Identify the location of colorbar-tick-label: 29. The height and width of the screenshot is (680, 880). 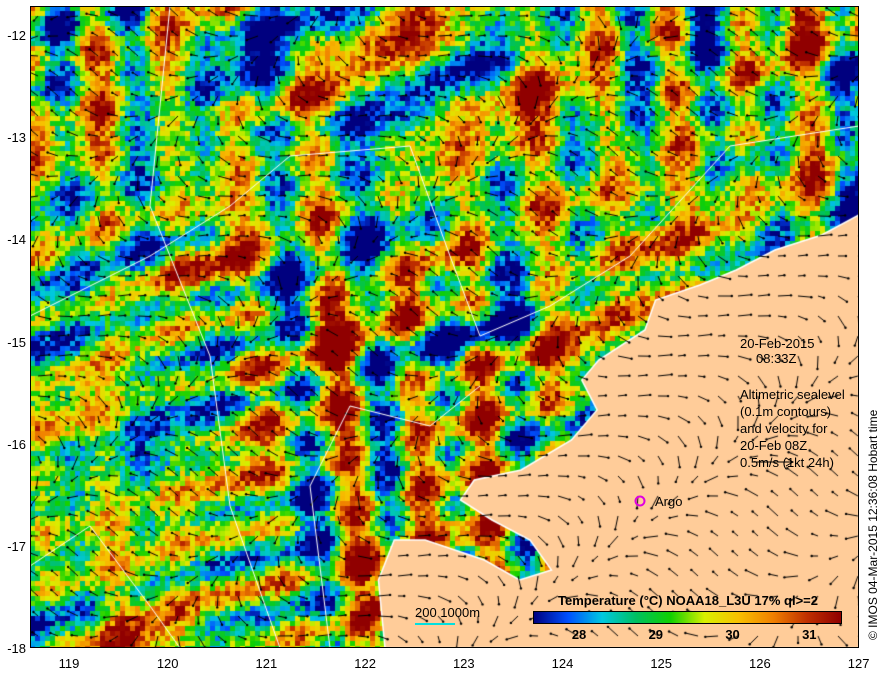
(656, 634).